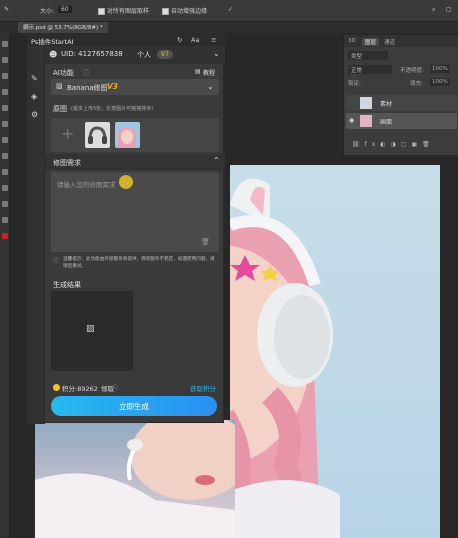 This screenshot has width=458, height=538. What do you see at coordinates (135, 55) in the screenshot?
I see `user-info-row: ☻ UID: 4127657838 个人 V7 ⌄` at bounding box center [135, 55].